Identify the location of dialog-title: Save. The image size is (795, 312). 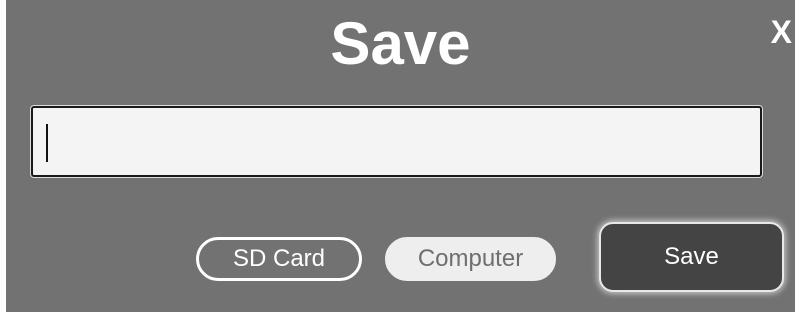
(400, 43).